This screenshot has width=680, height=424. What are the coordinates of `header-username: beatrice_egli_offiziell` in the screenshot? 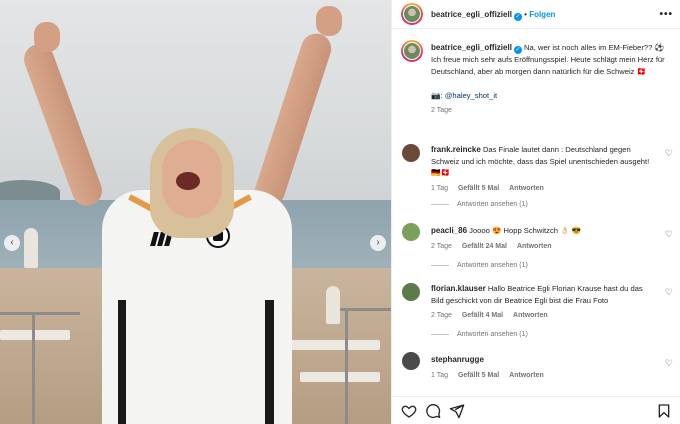 It's located at (471, 14).